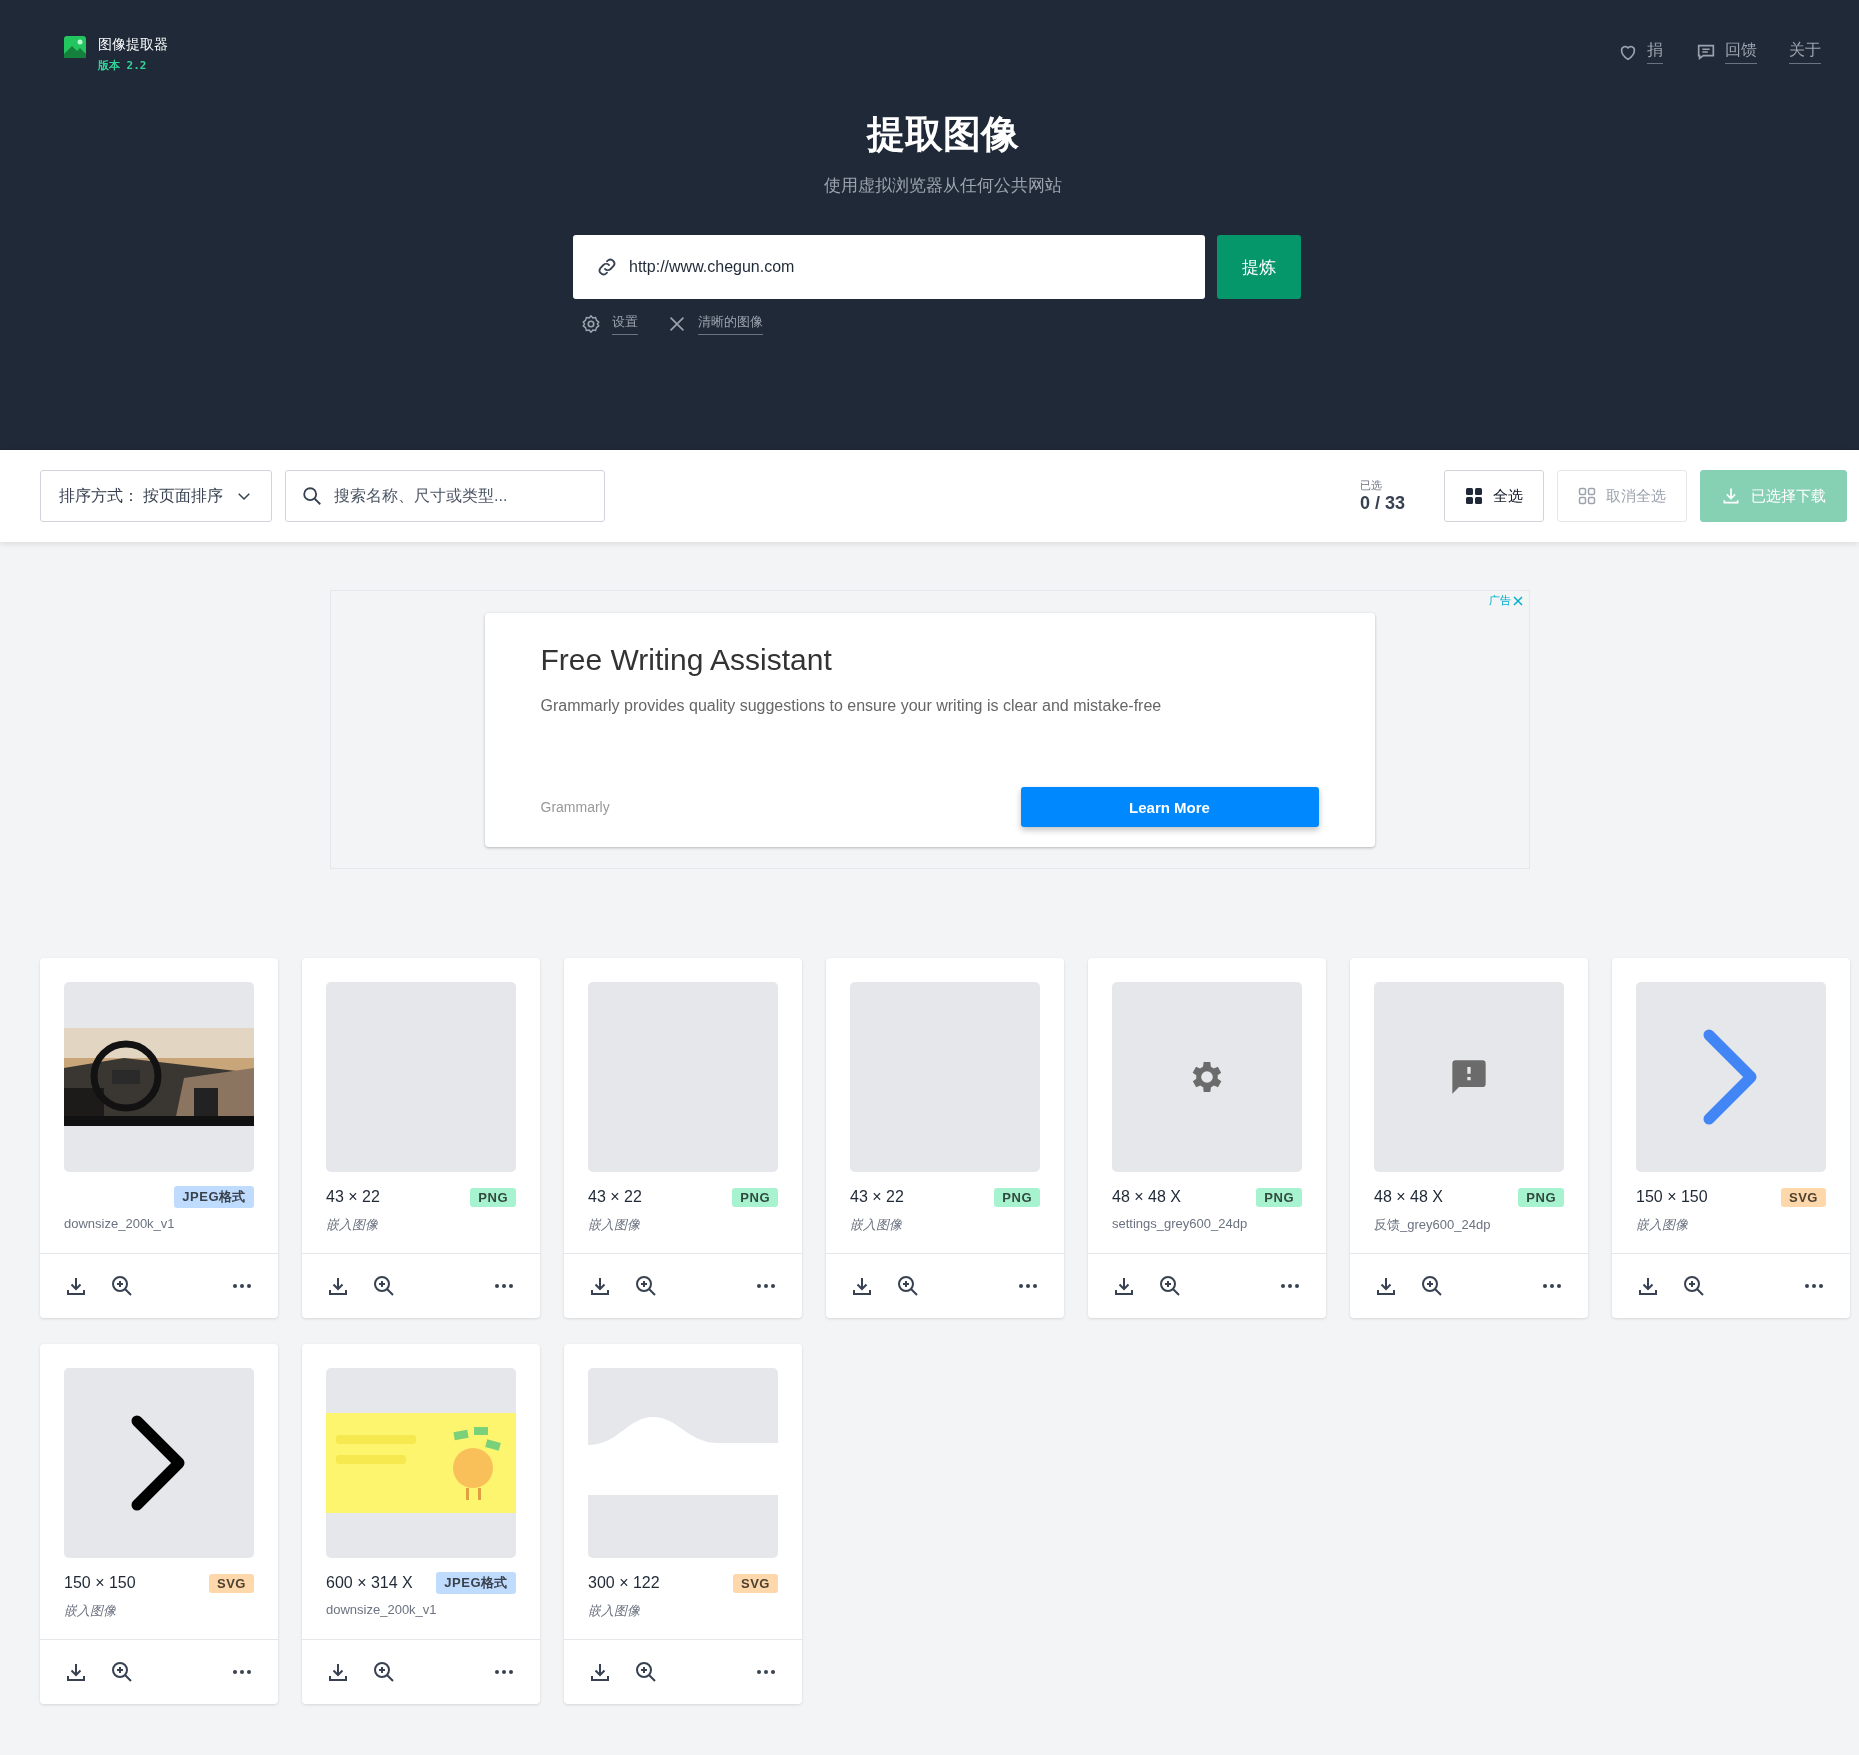 The height and width of the screenshot is (1755, 1859). I want to click on page-title: 提取图像, so click(942, 134).